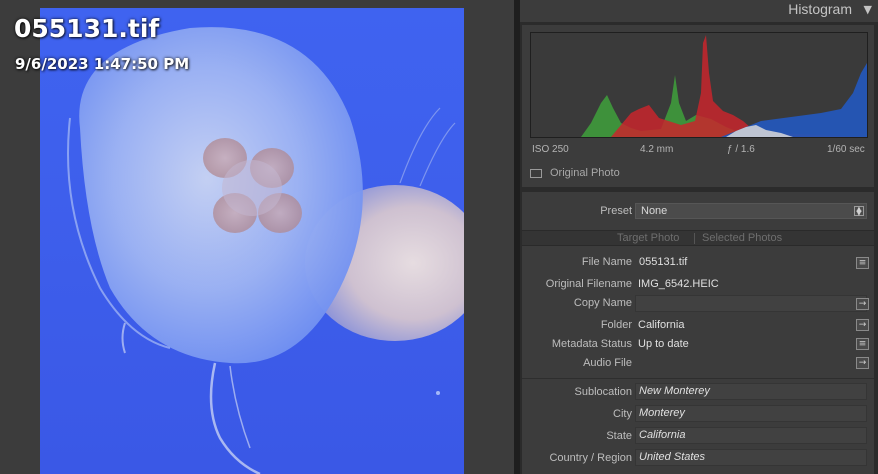  I want to click on folder-value: California, so click(661, 325).